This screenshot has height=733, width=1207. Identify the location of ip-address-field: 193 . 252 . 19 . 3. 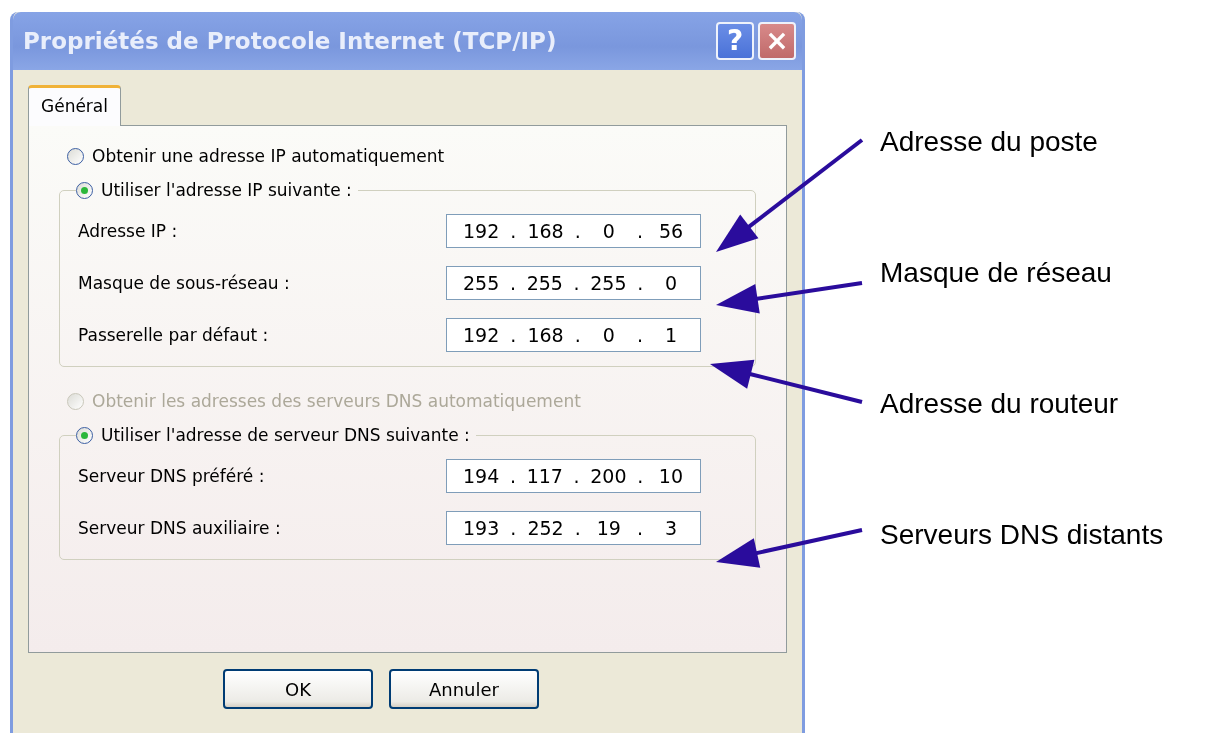
(573, 528).